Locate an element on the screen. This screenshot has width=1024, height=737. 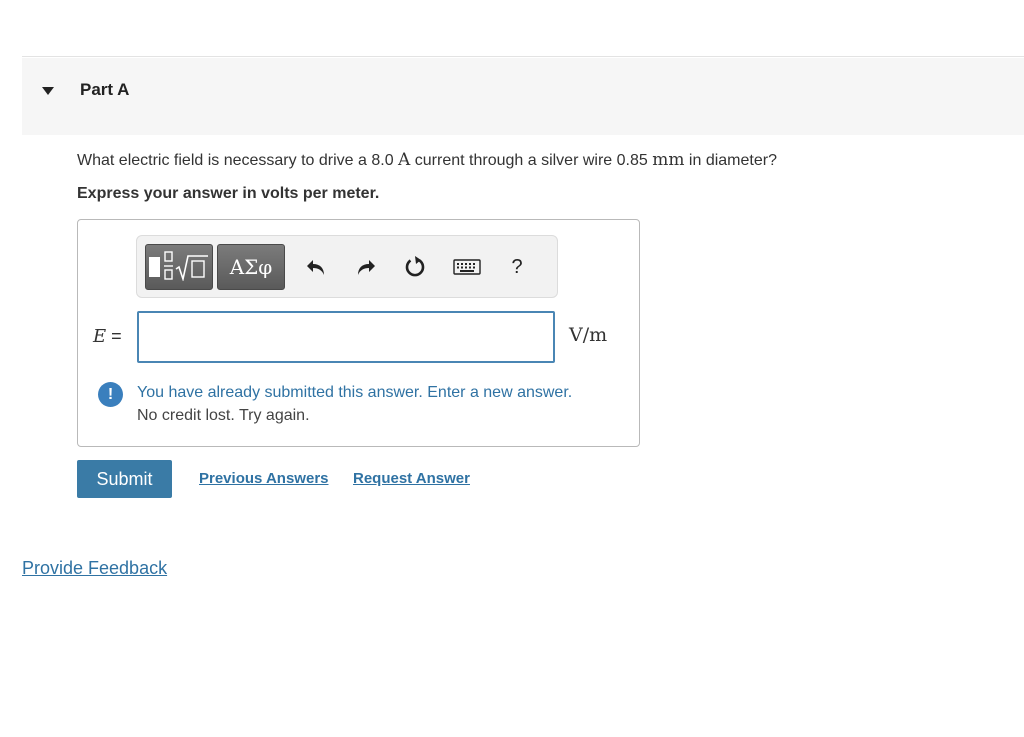
answer-variable: E is located at coordinates (100, 336).